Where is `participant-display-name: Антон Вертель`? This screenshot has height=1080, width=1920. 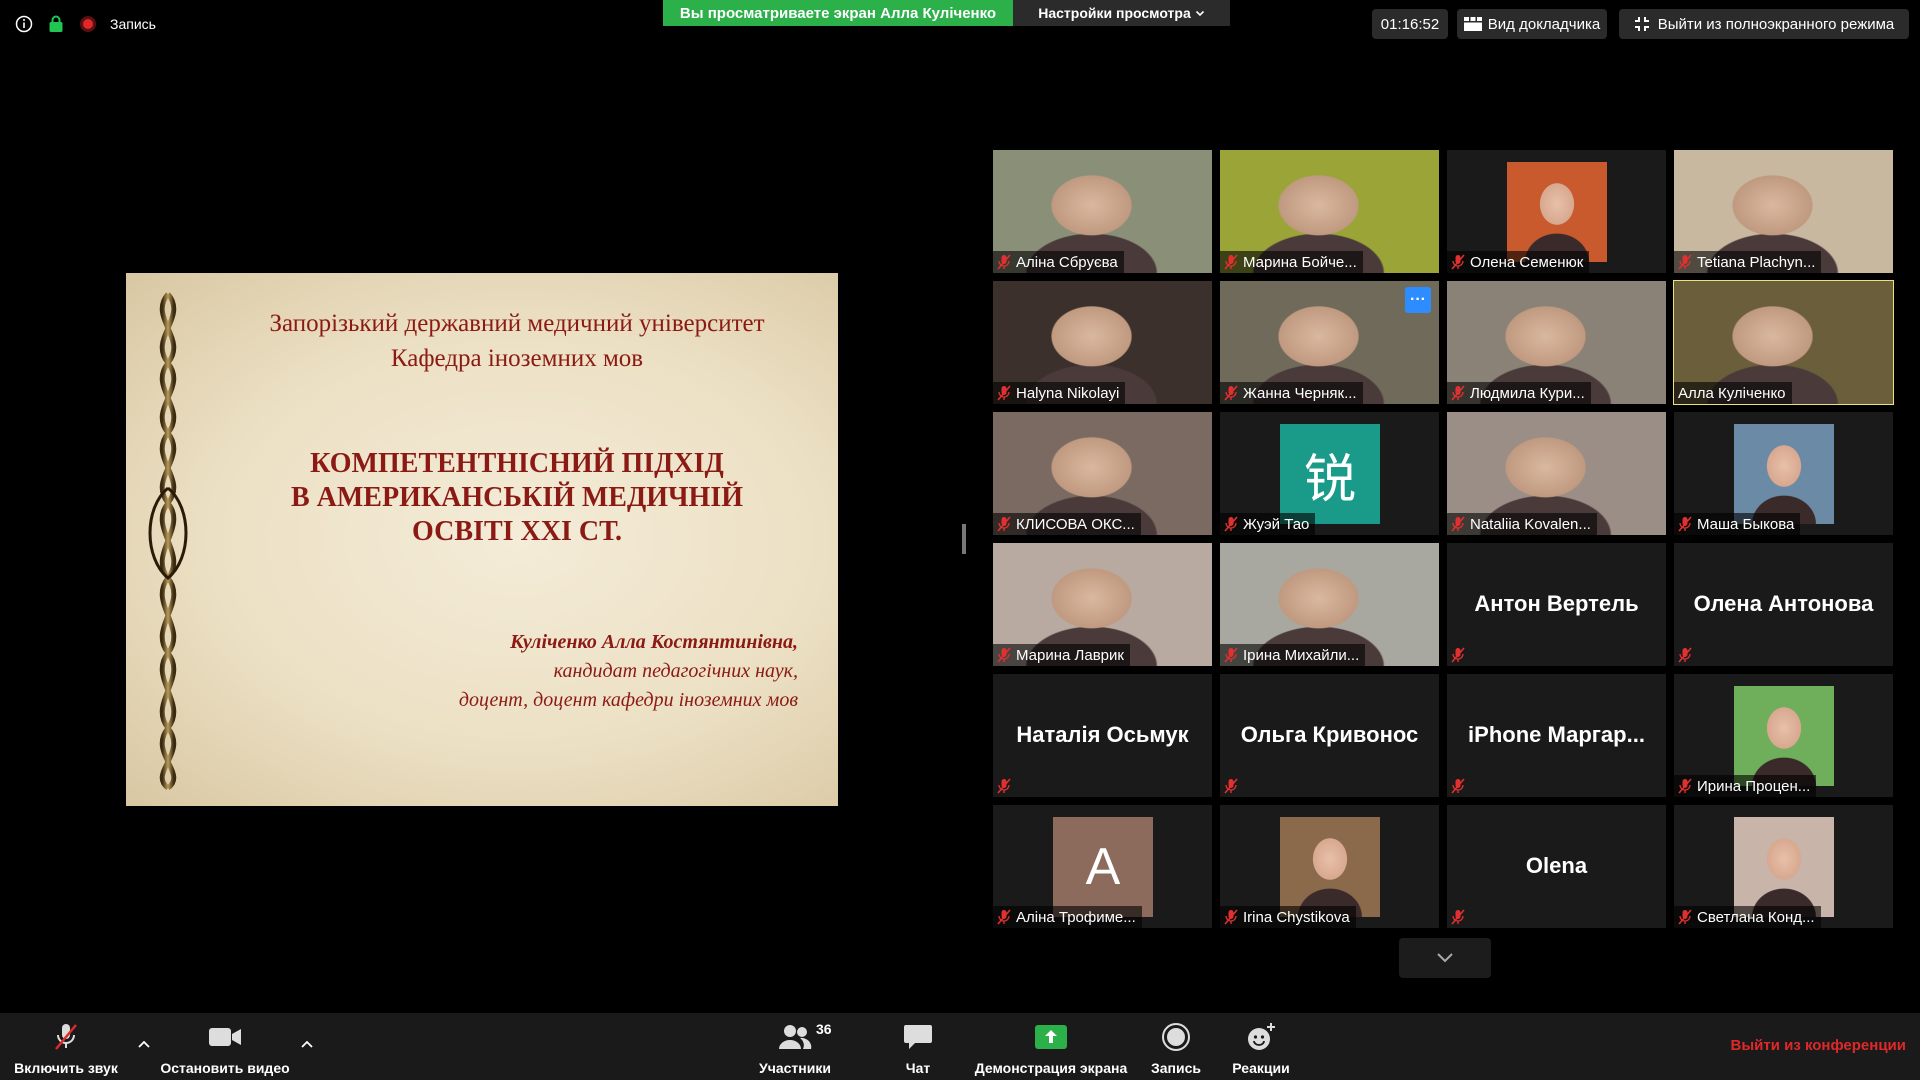
participant-display-name: Антон Вертель is located at coordinates (1556, 603).